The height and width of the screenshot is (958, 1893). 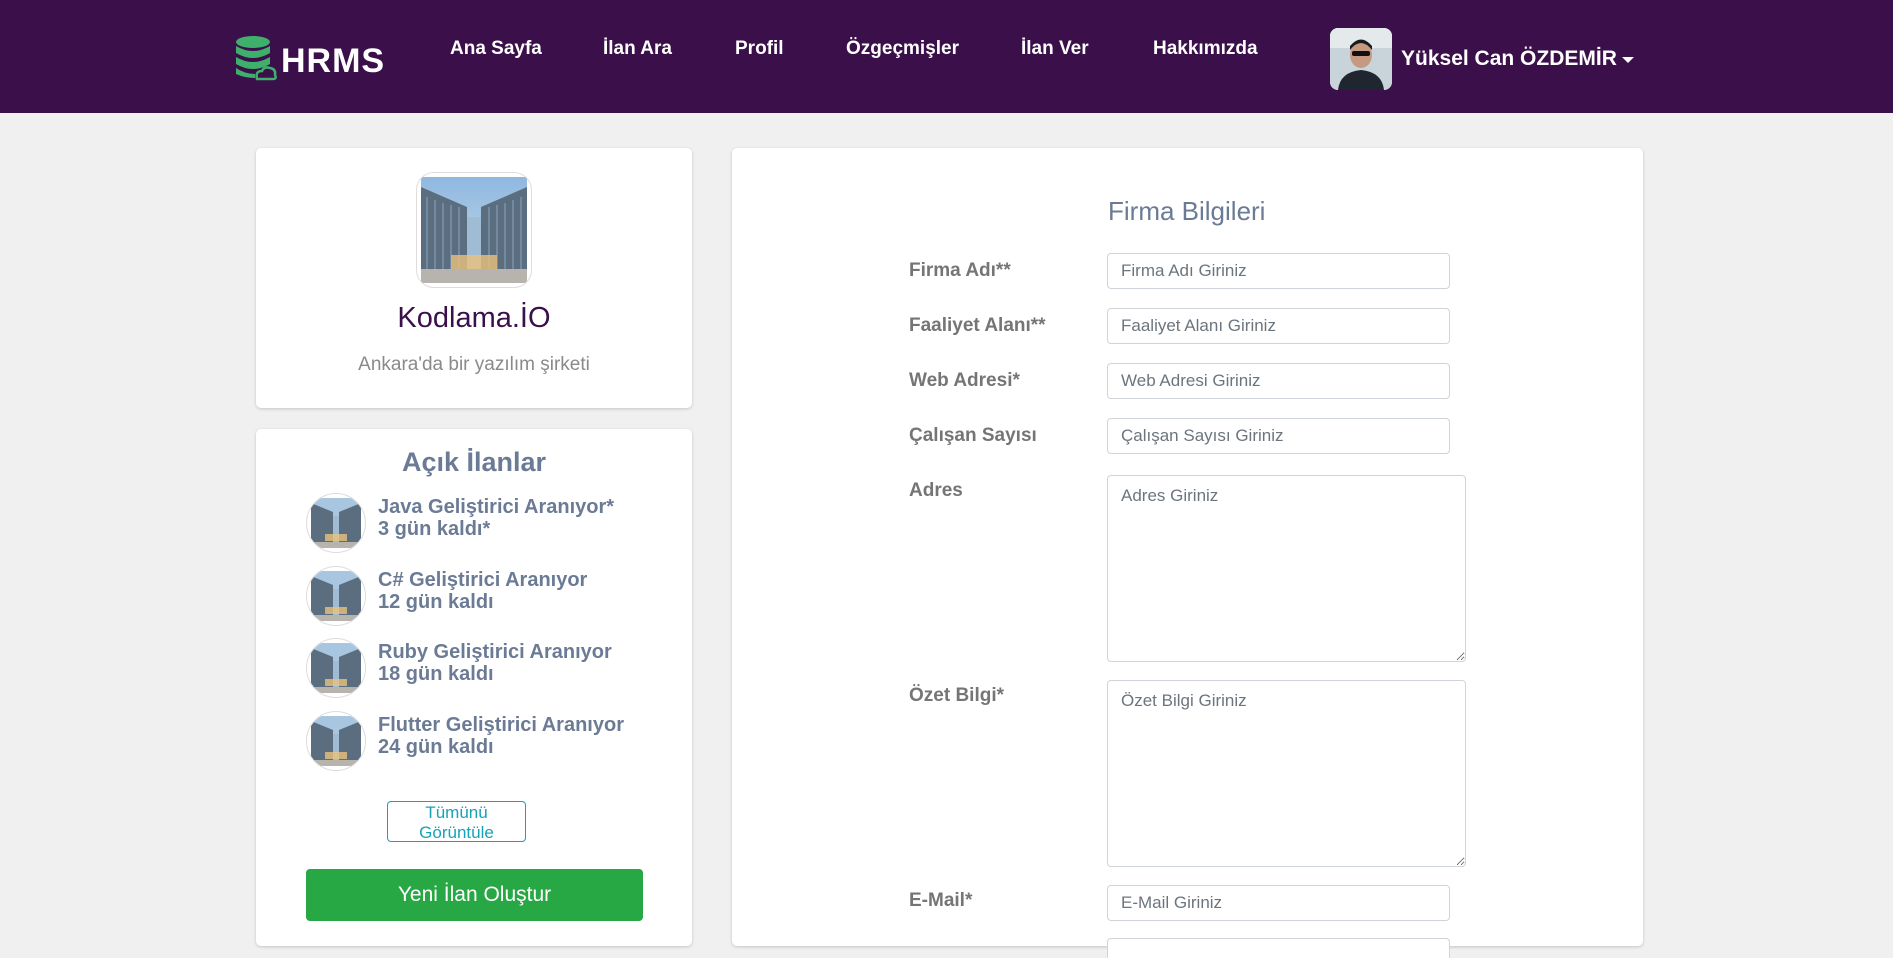 I want to click on job-list-item: C# Geliştirici Aranıyor 12 gün kaldı, so click(x=496, y=596).